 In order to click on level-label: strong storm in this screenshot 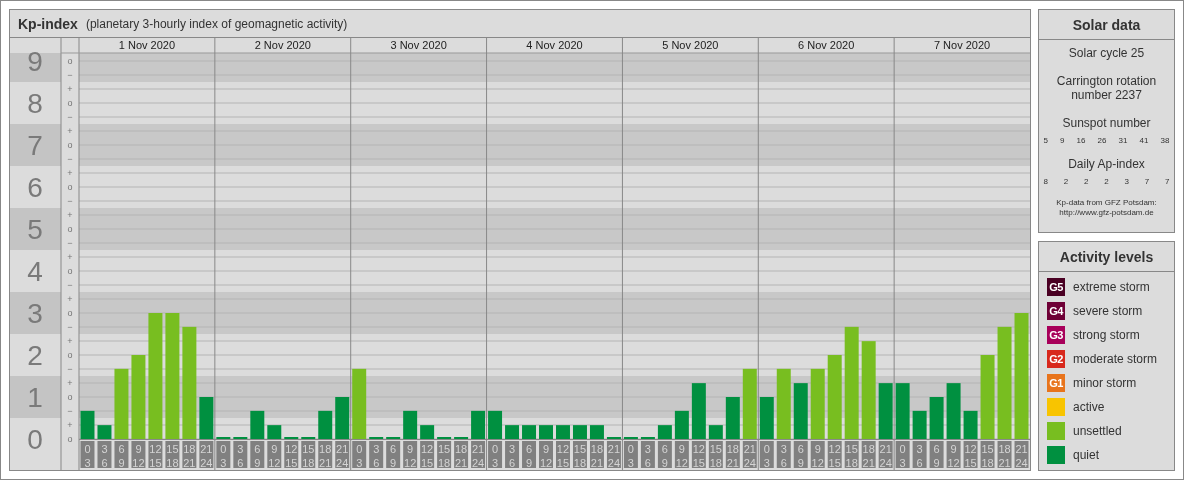, I will do `click(1106, 335)`.